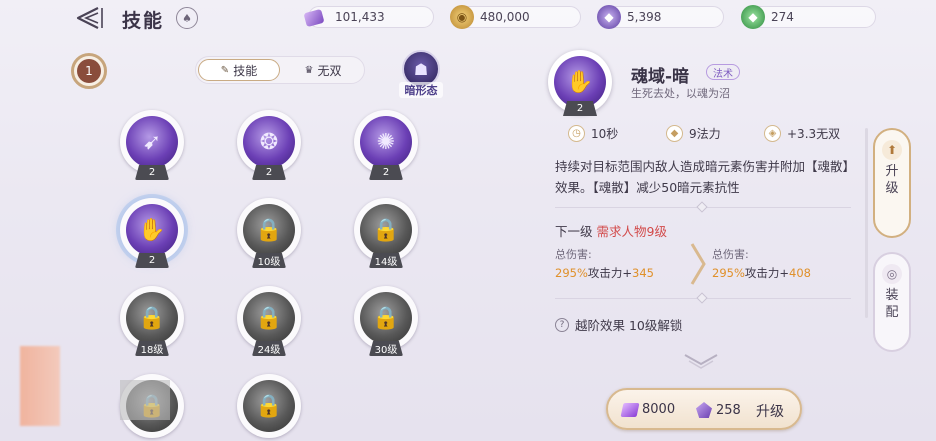 This screenshot has width=936, height=441. I want to click on tab-skills: ✎ 技能, so click(239, 70).